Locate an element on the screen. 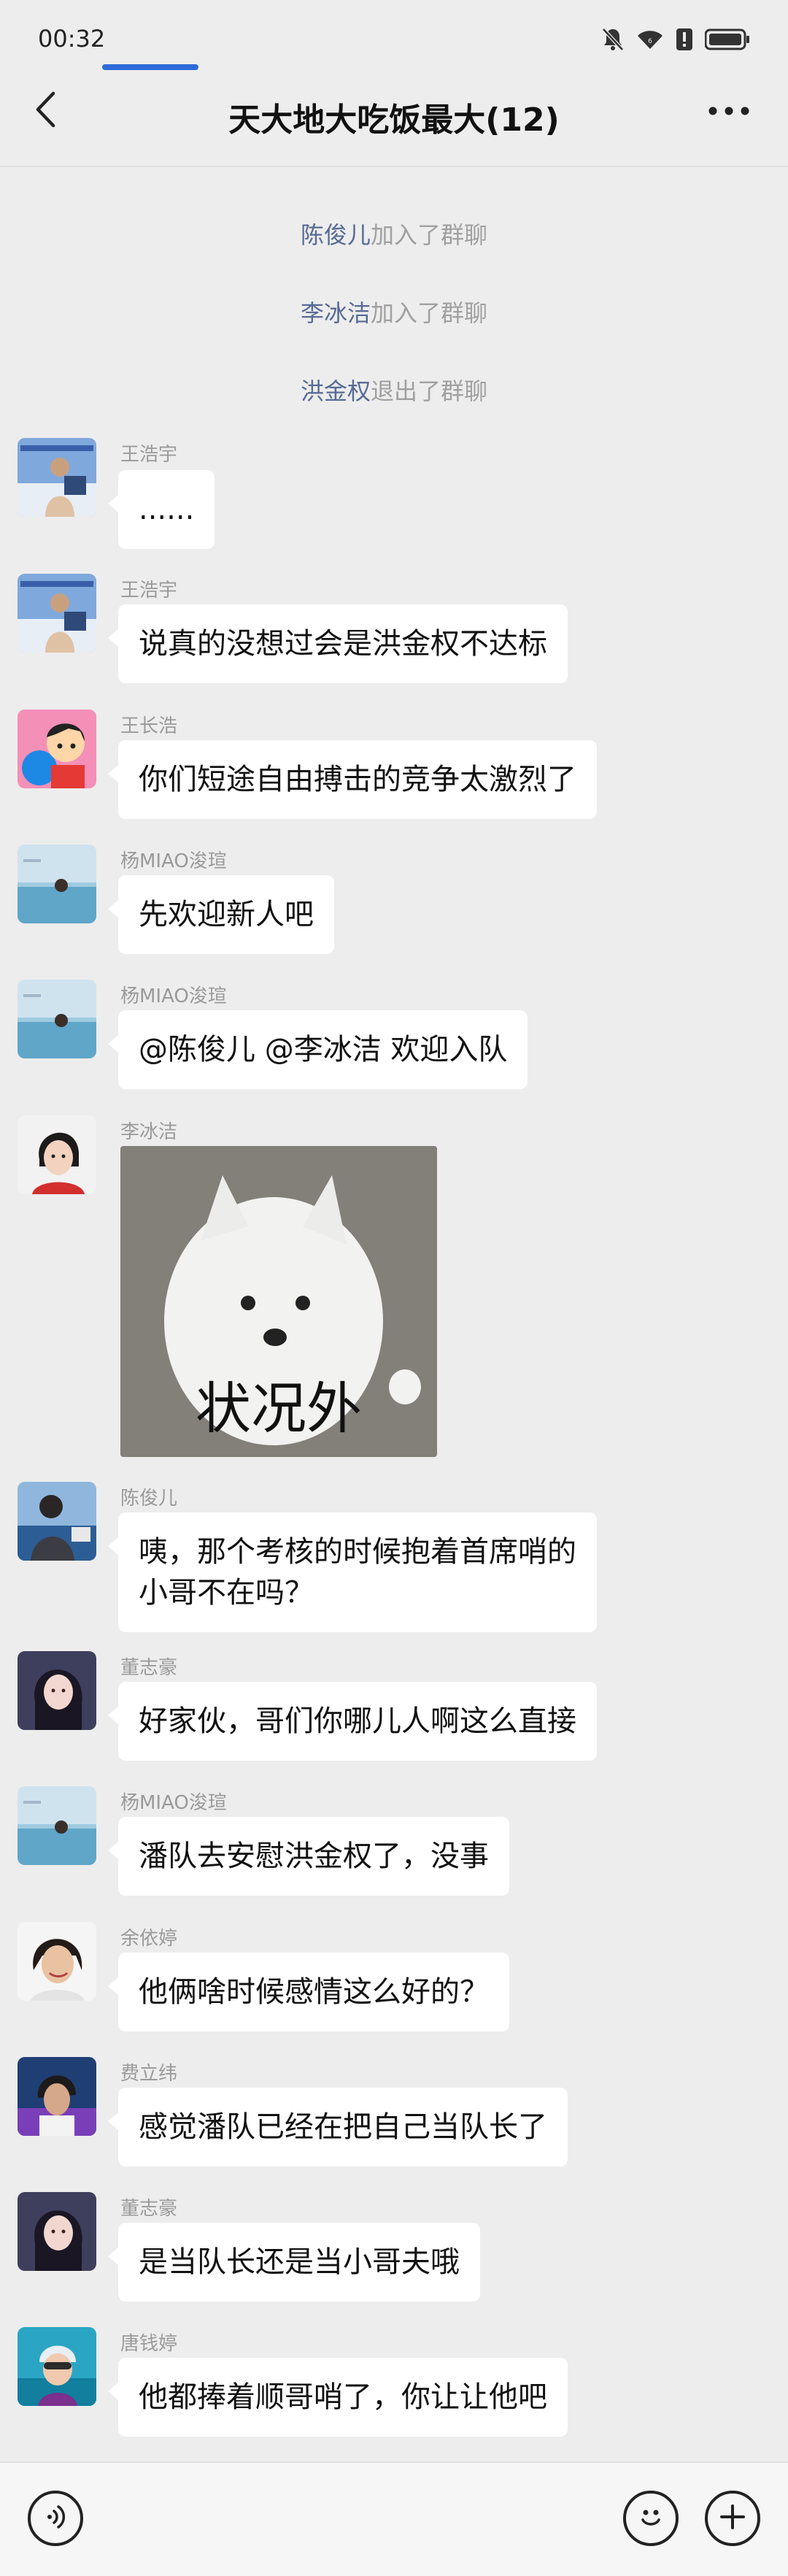 The image size is (788, 2576). message-bubble: 说真的没想过会是洪金权不达标 is located at coordinates (338, 643).